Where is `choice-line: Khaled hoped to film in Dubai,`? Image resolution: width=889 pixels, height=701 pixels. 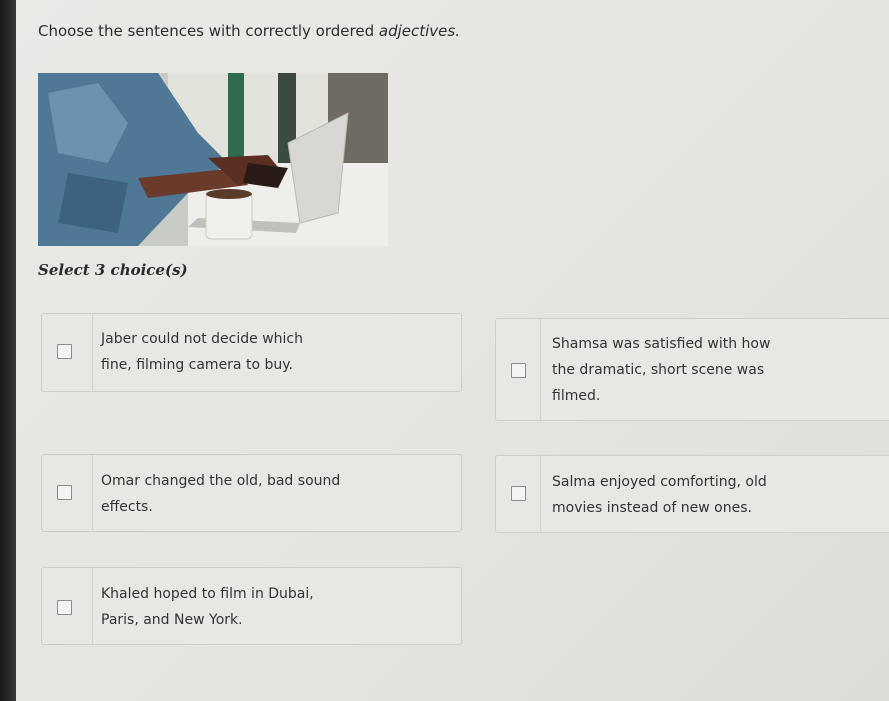
choice-line: Khaled hoped to film in Dubai, is located at coordinates (207, 594).